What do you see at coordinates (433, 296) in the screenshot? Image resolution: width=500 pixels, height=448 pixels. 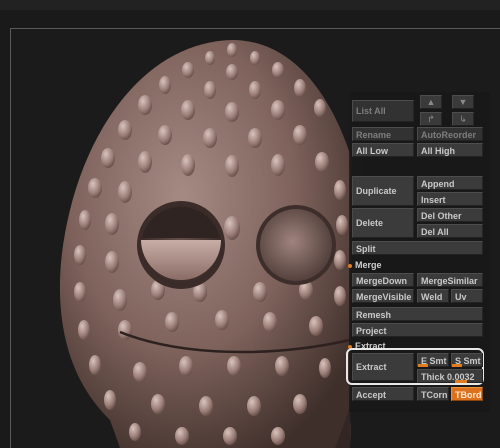 I see `weld-button: Weld` at bounding box center [433, 296].